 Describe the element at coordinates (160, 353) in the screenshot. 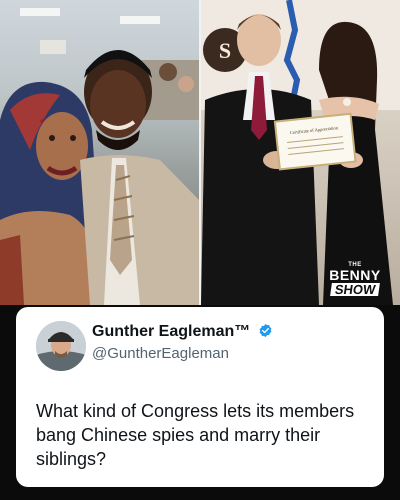

I see `handle: @GuntherEagleman` at that location.